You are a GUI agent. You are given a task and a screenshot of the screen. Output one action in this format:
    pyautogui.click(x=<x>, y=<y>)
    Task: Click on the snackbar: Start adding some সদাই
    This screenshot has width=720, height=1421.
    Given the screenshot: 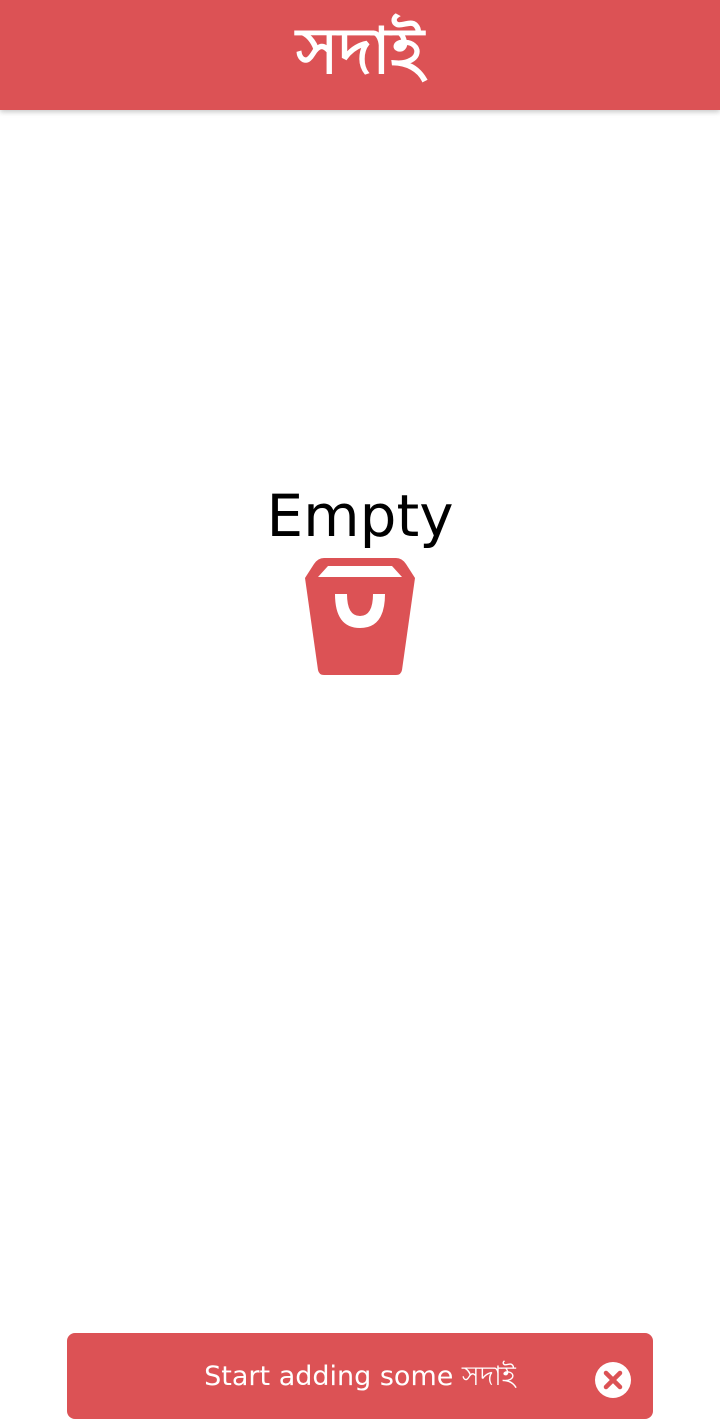 What is the action you would take?
    pyautogui.click(x=360, y=1376)
    